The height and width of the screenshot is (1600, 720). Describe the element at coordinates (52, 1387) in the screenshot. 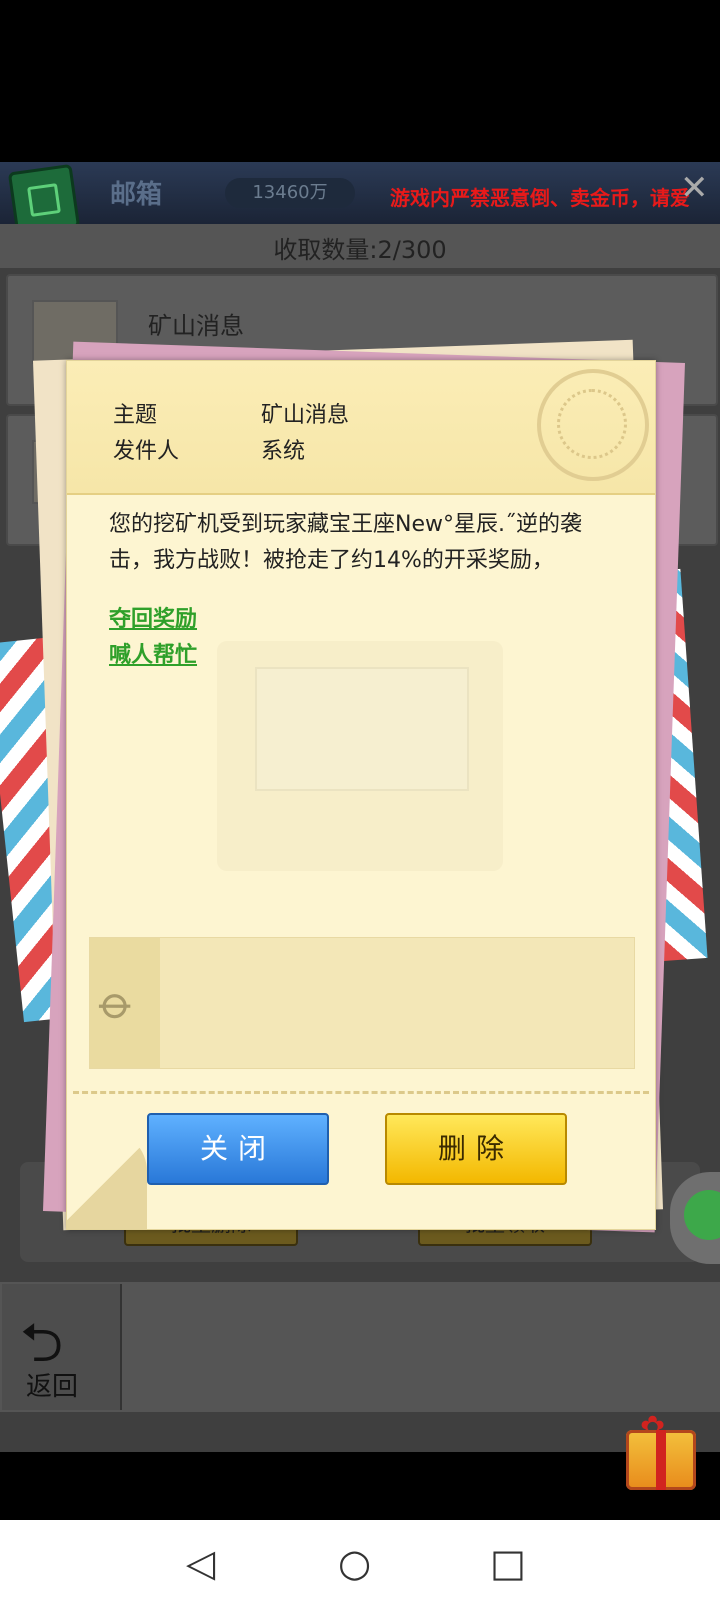

I see `back-label: 返回` at that location.